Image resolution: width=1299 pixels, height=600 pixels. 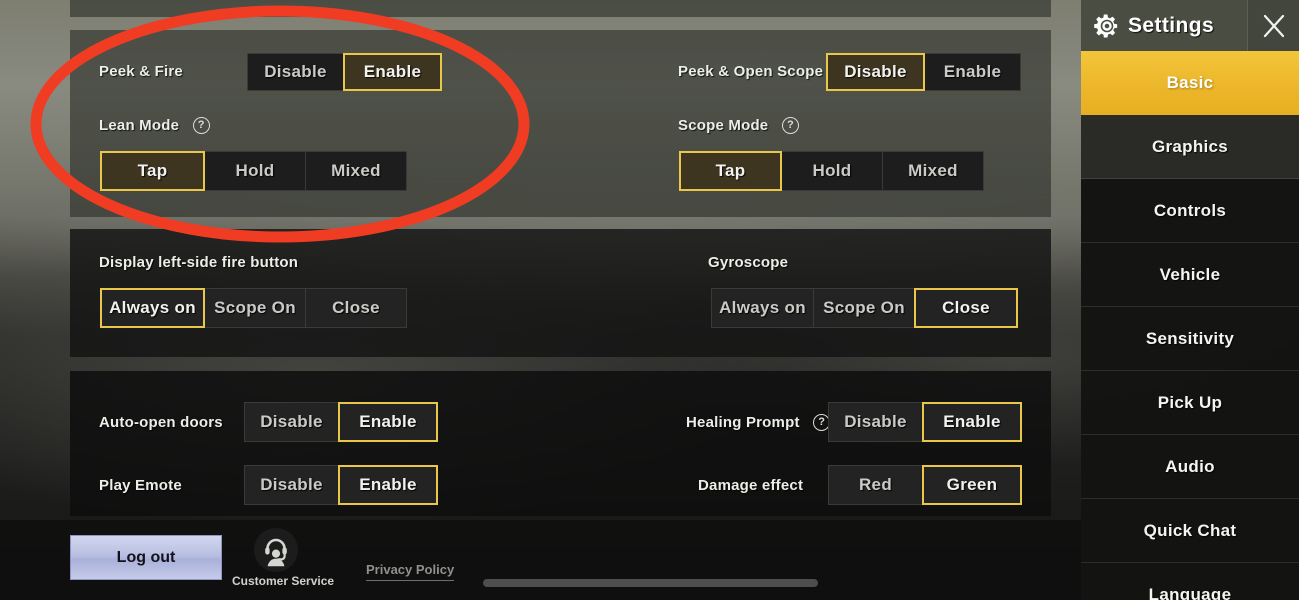 What do you see at coordinates (875, 422) in the screenshot?
I see `healing-prompt-option-disable: Disable` at bounding box center [875, 422].